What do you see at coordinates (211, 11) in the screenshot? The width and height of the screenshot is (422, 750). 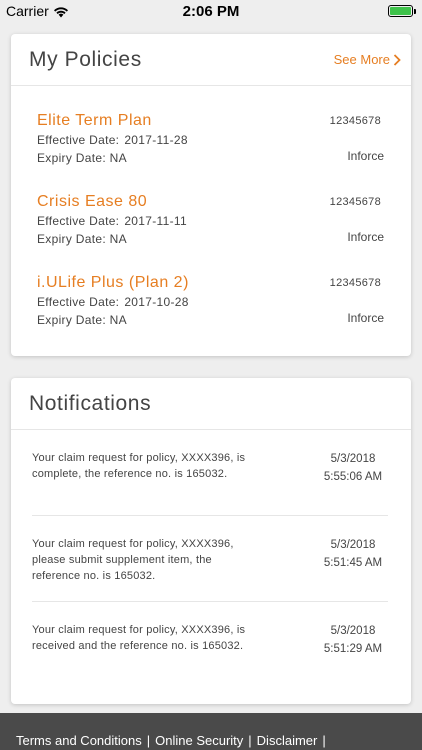 I see `status-bar: Carrier 2:06 PM` at bounding box center [211, 11].